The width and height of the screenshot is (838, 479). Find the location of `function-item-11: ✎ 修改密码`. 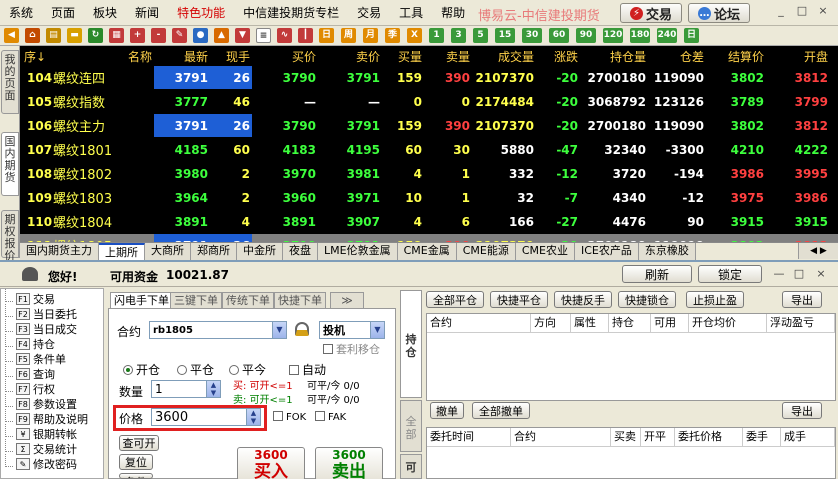

function-item-11: ✎ 修改密码 is located at coordinates (41, 462).